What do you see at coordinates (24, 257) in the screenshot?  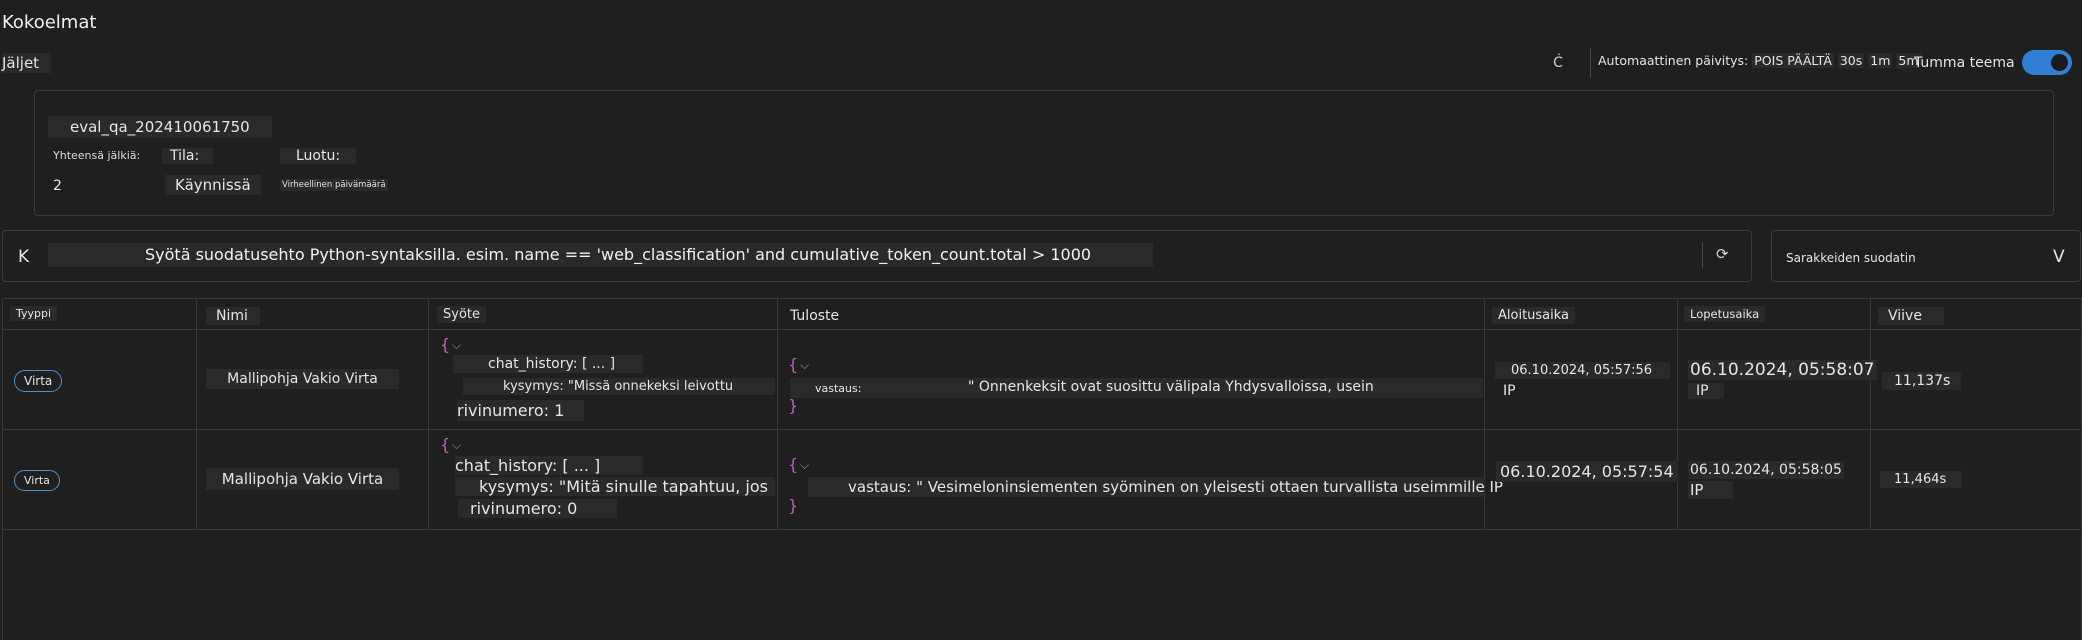 I see `filter-key-hint: K` at bounding box center [24, 257].